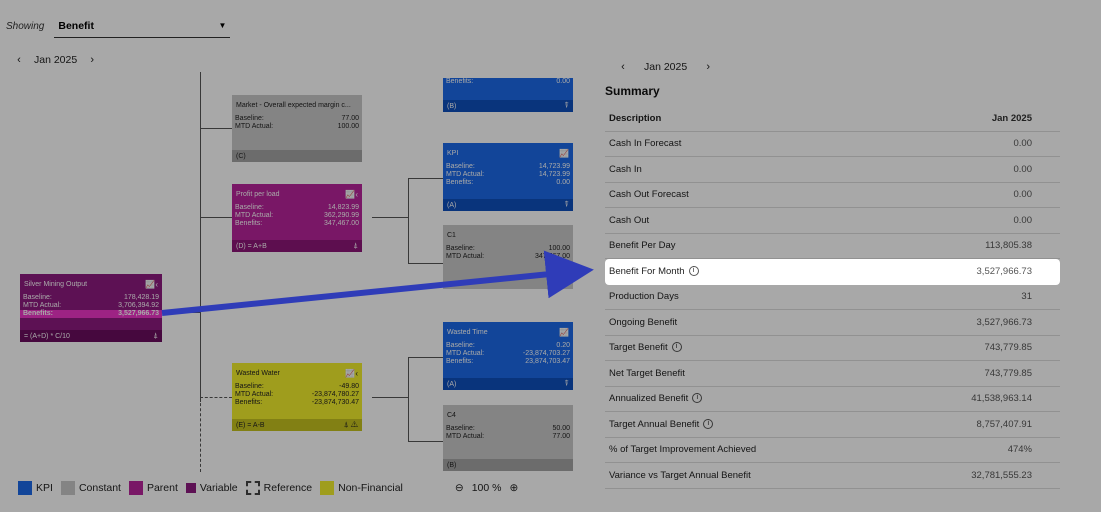 This screenshot has height=512, width=1101. I want to click on summary-row-value: 3,527,966.73, so click(1004, 272).